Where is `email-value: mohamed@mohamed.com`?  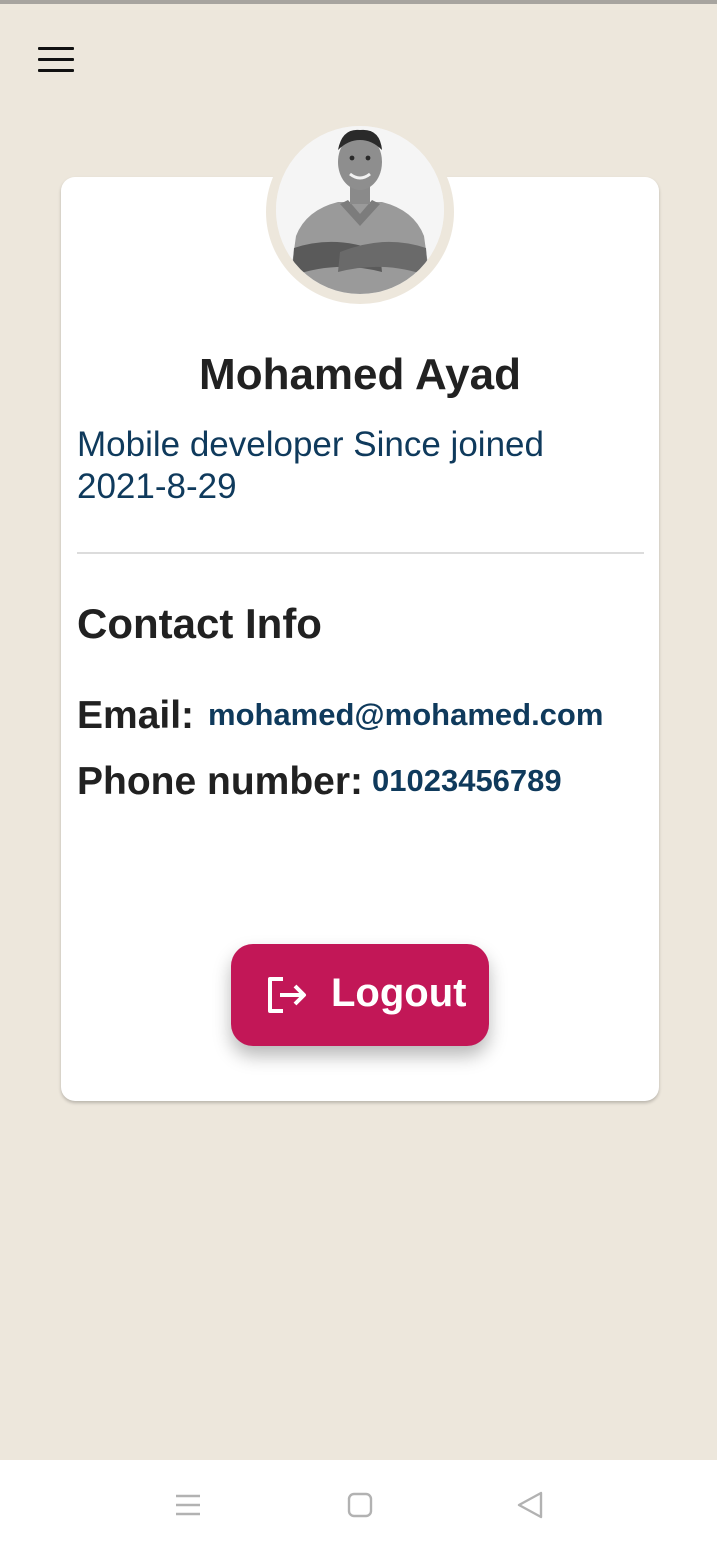 email-value: mohamed@mohamed.com is located at coordinates (406, 714).